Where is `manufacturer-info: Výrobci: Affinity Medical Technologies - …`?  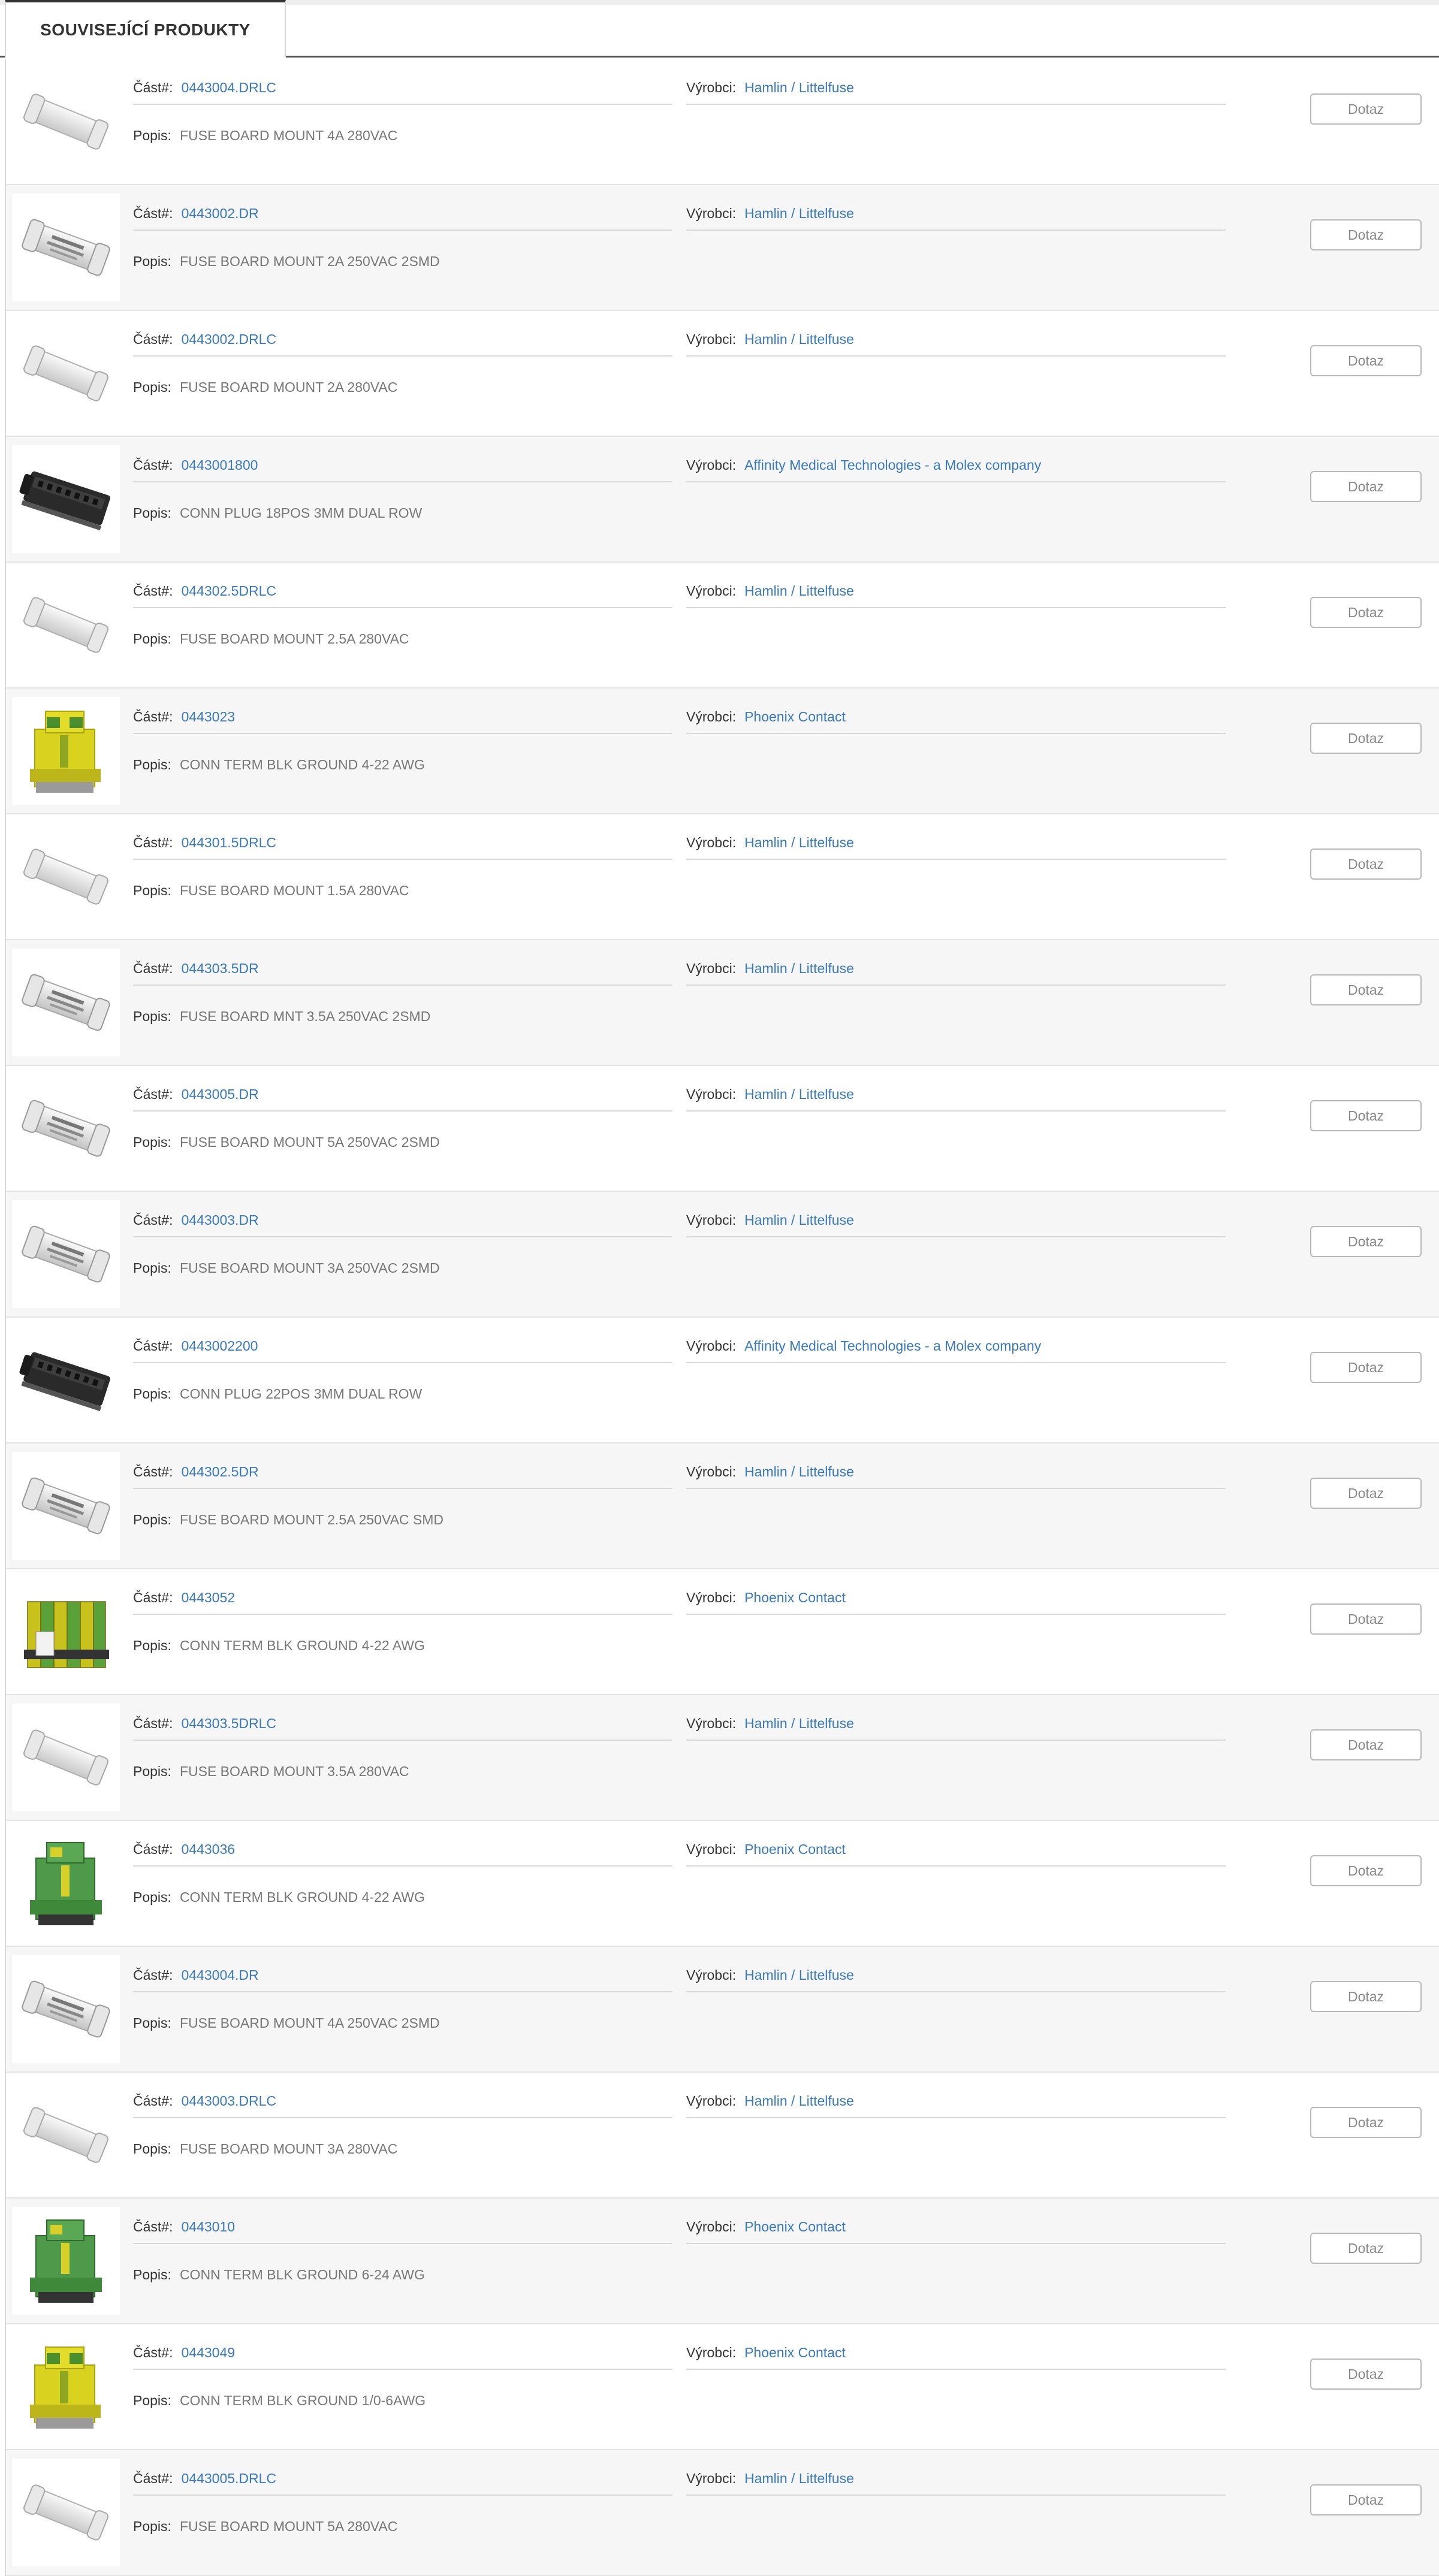
manufacturer-info: Výrobci: Affinity Medical Technologies - … is located at coordinates (956, 1360).